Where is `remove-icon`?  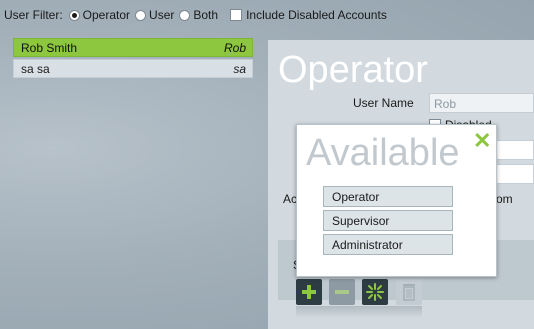
remove-icon is located at coordinates (342, 292).